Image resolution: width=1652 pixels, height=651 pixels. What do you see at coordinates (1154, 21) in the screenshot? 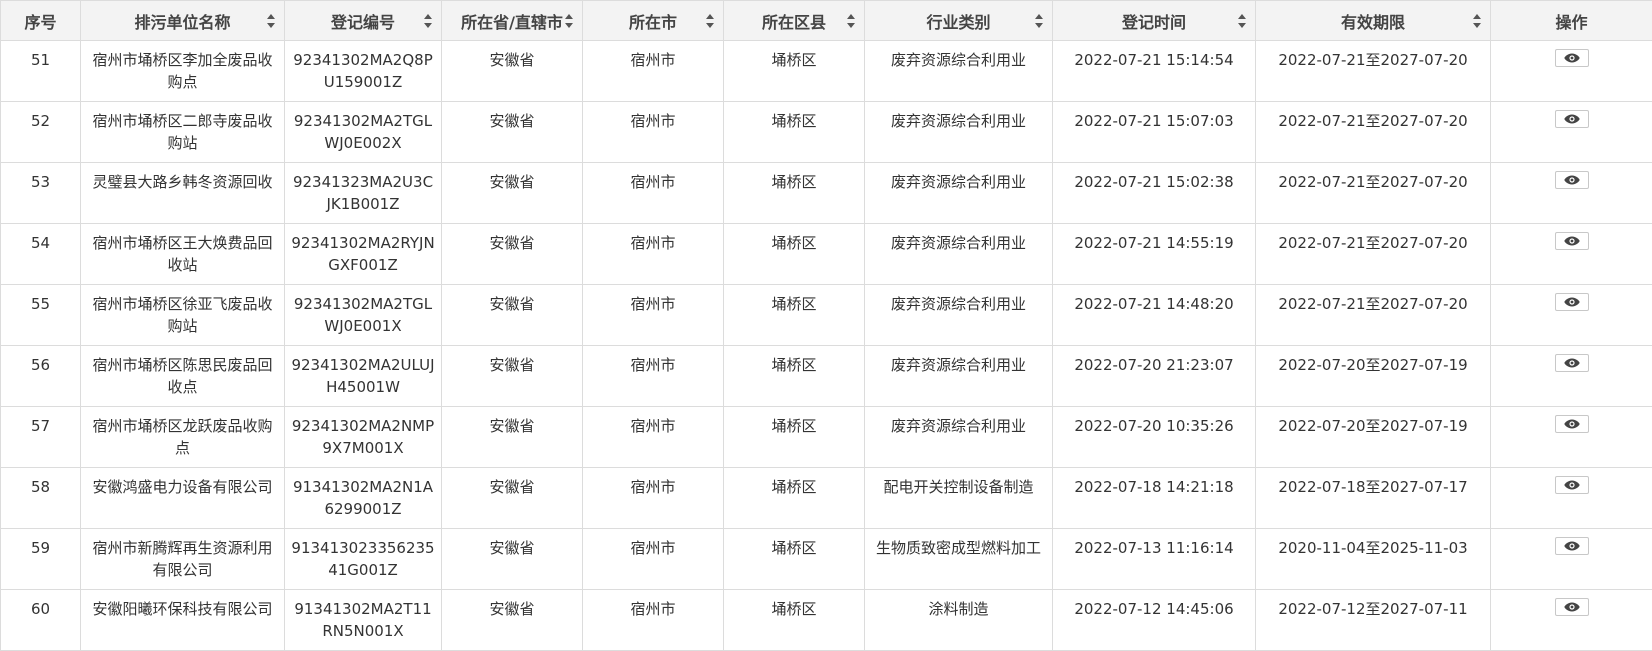
I see `column-header-reg_time: 登记时间` at bounding box center [1154, 21].